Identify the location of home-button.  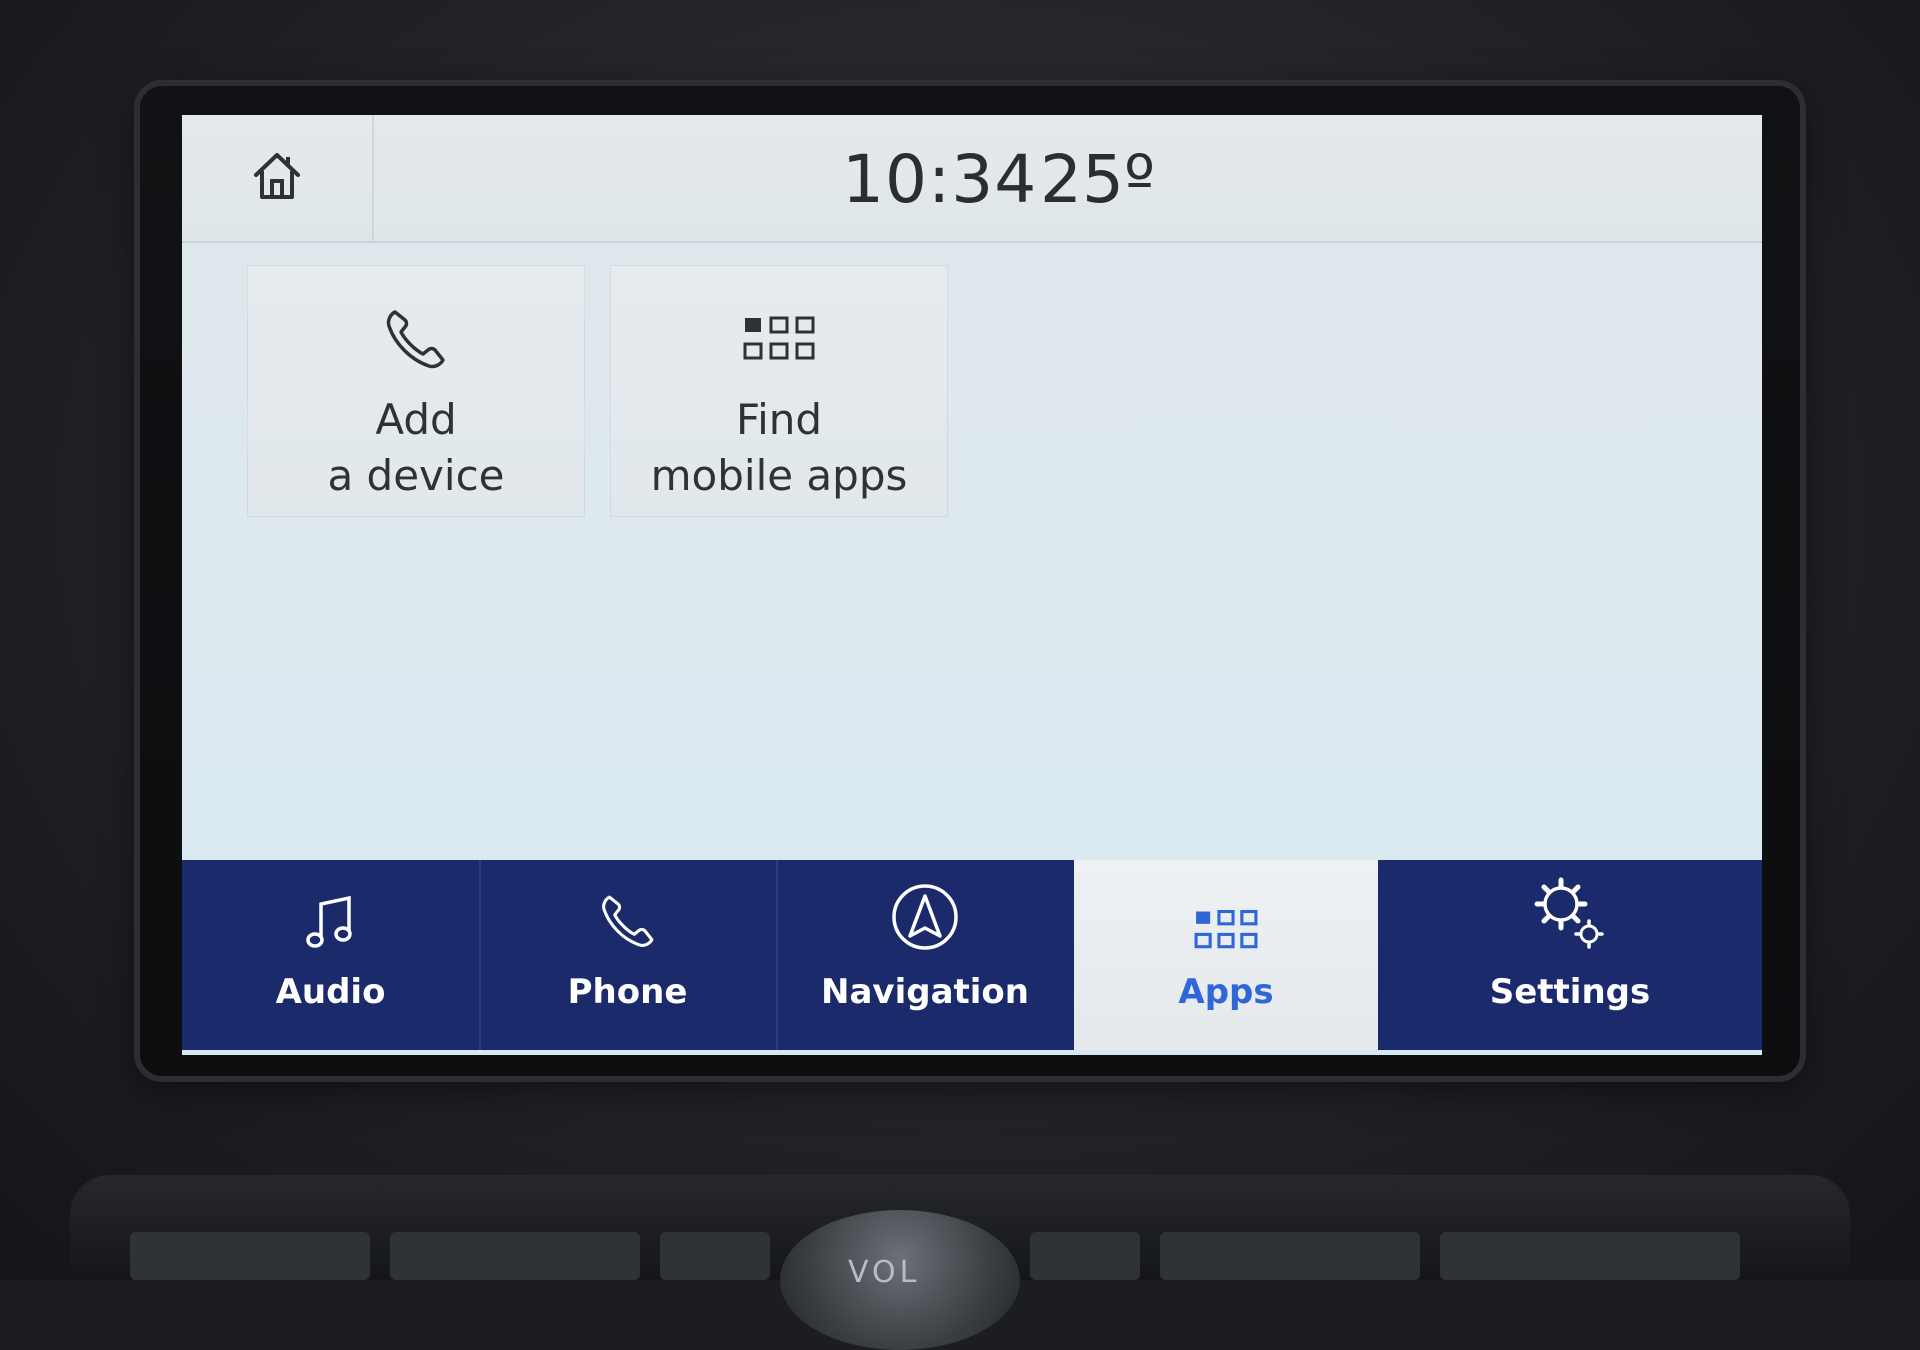
(278, 178).